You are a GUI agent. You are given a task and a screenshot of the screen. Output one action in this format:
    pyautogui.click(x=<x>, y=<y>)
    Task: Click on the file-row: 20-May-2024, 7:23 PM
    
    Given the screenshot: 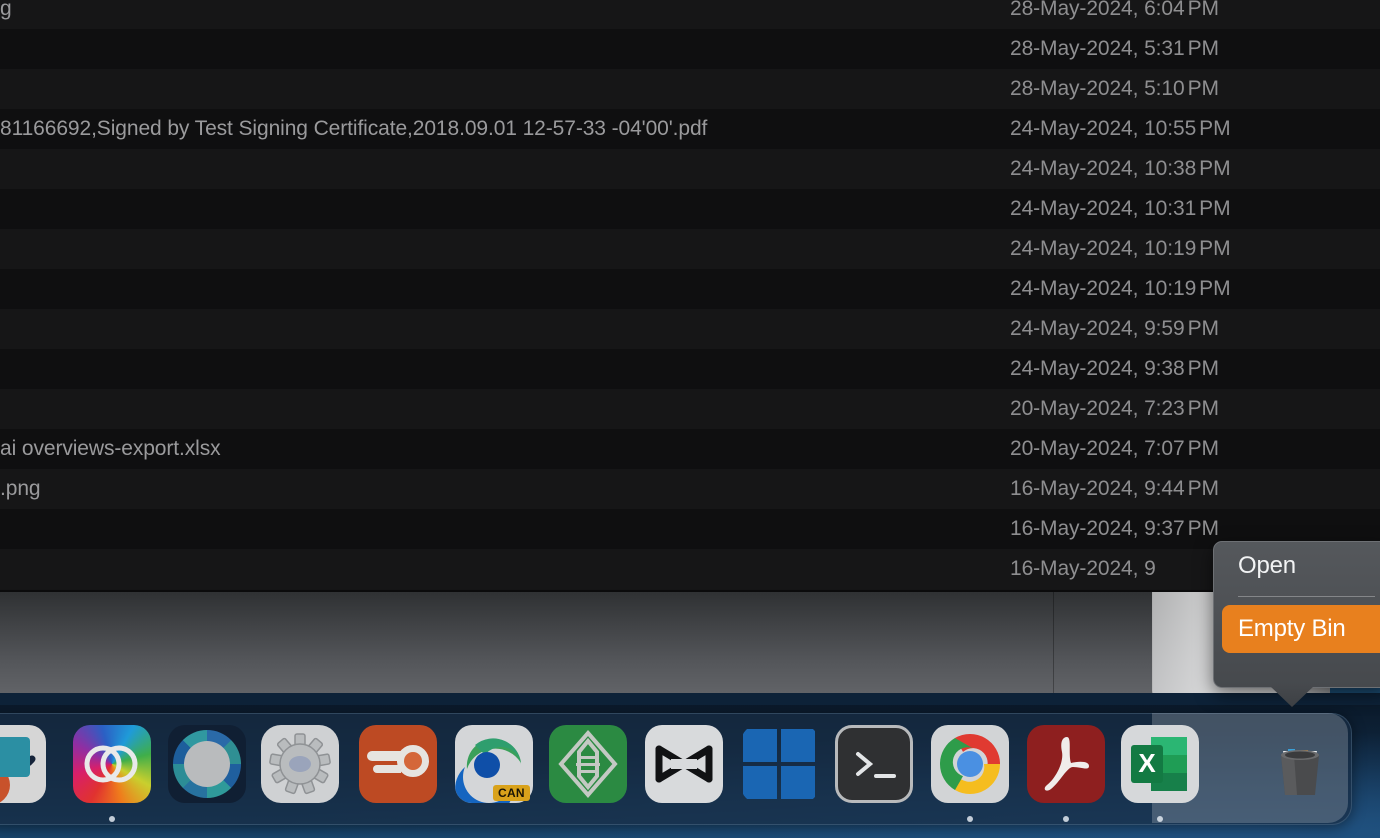 What is the action you would take?
    pyautogui.click(x=690, y=409)
    